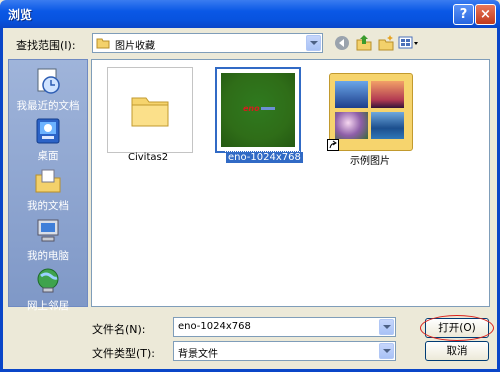 The image size is (500, 372). What do you see at coordinates (264, 157) in the screenshot?
I see `file-name-eno: eno-1024x768` at bounding box center [264, 157].